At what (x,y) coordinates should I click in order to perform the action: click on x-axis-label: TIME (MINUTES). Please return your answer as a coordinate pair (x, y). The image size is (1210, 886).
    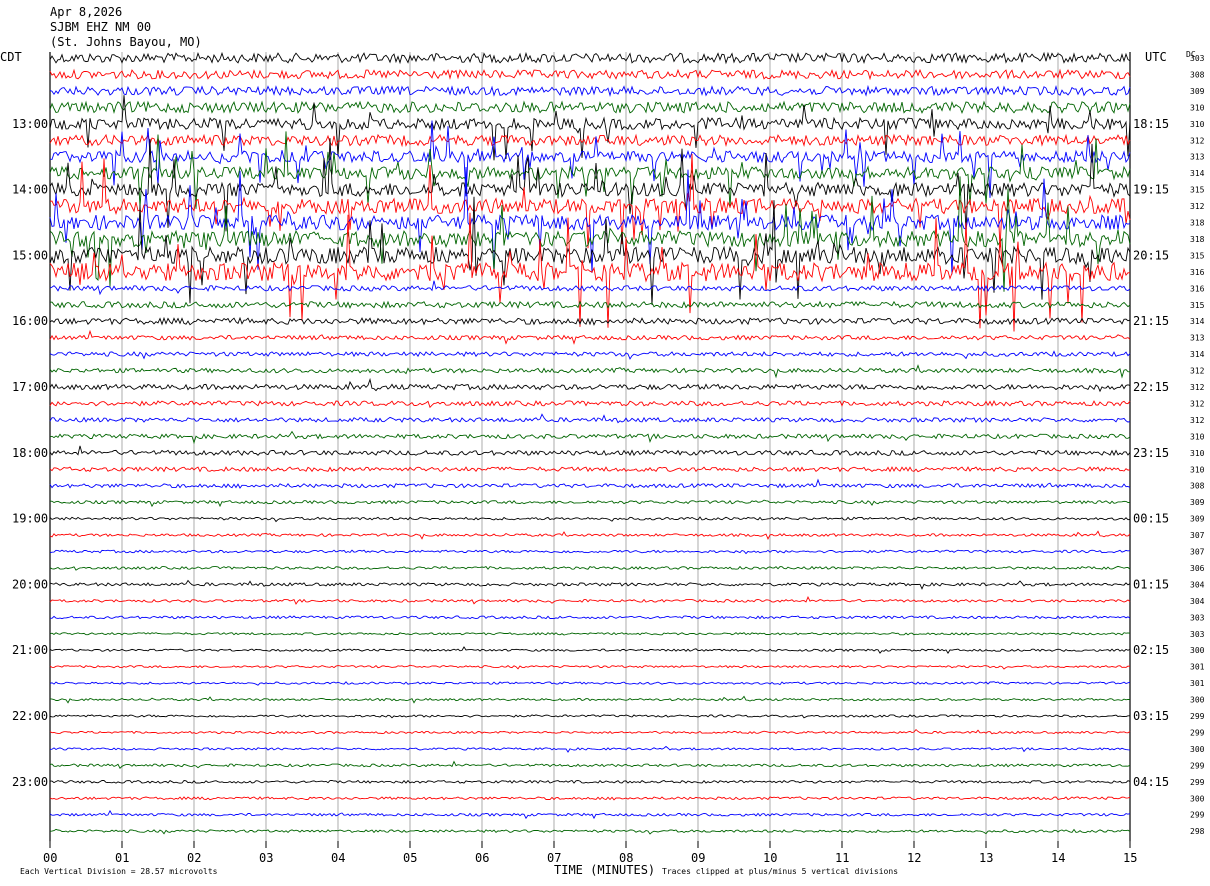
    Looking at the image, I should click on (604, 870).